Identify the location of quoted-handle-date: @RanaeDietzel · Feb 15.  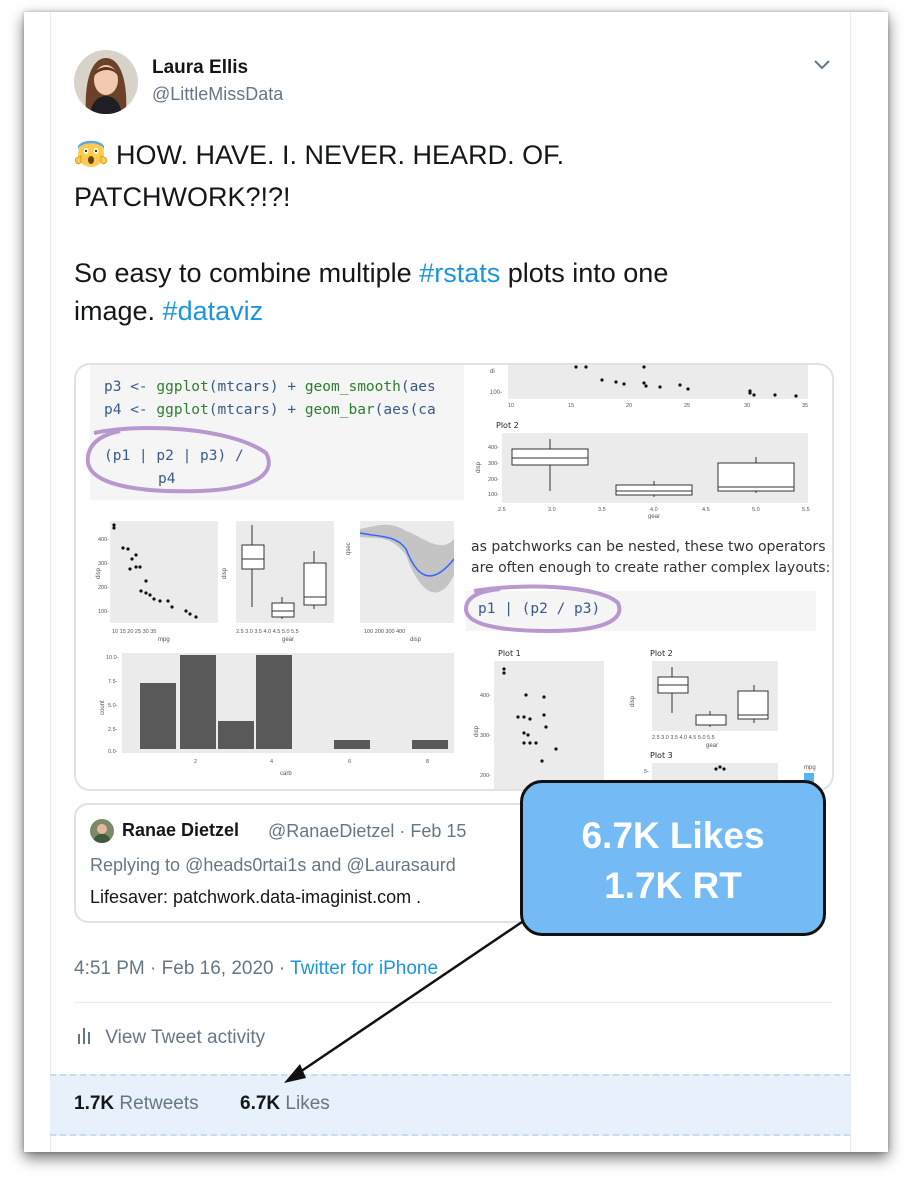
(367, 831).